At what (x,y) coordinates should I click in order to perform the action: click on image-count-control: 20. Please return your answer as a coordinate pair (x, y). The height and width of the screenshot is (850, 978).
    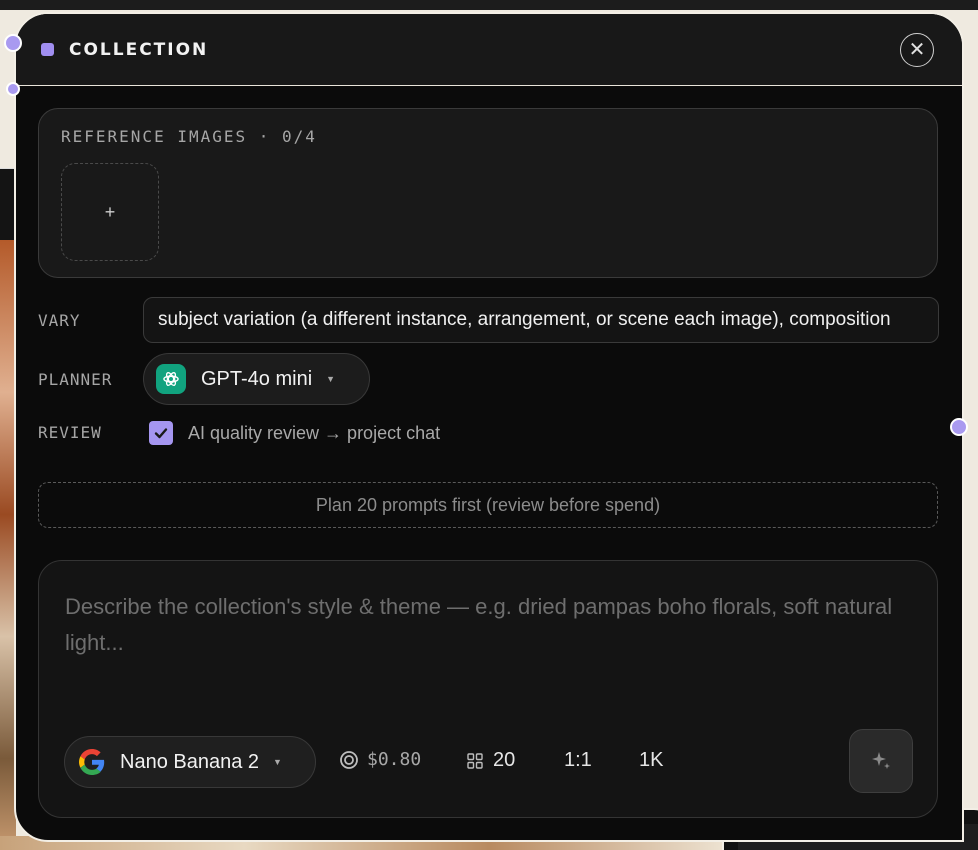
    Looking at the image, I should click on (491, 760).